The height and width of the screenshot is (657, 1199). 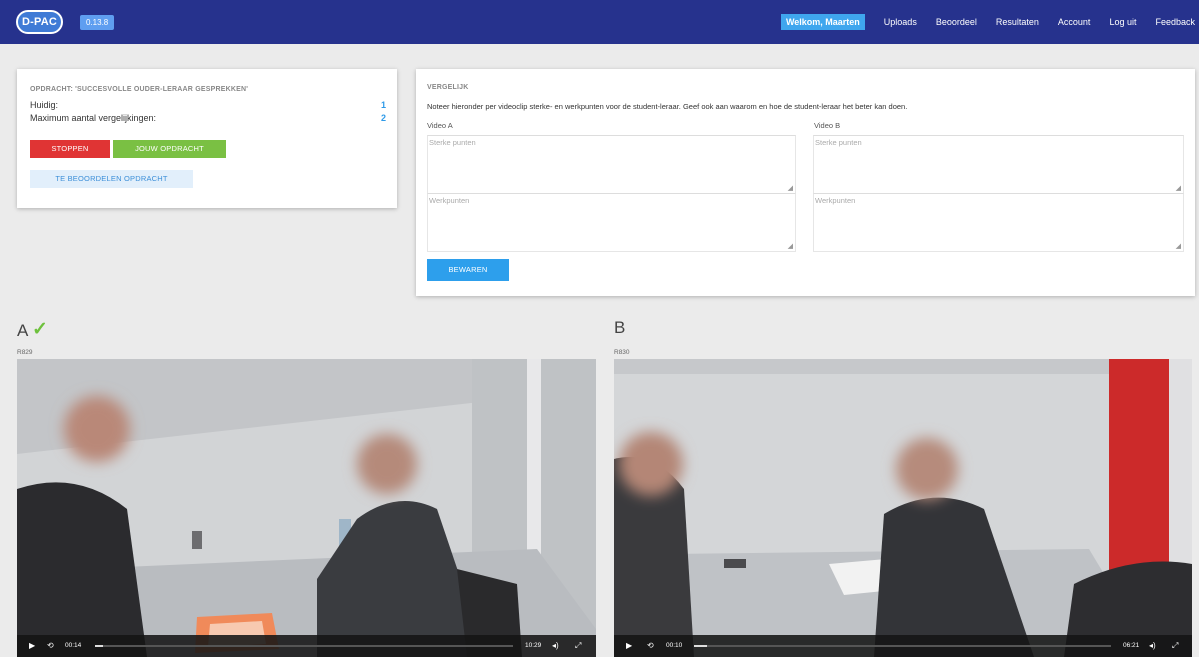 I want to click on version-badge: 0.13.8, so click(x=97, y=22).